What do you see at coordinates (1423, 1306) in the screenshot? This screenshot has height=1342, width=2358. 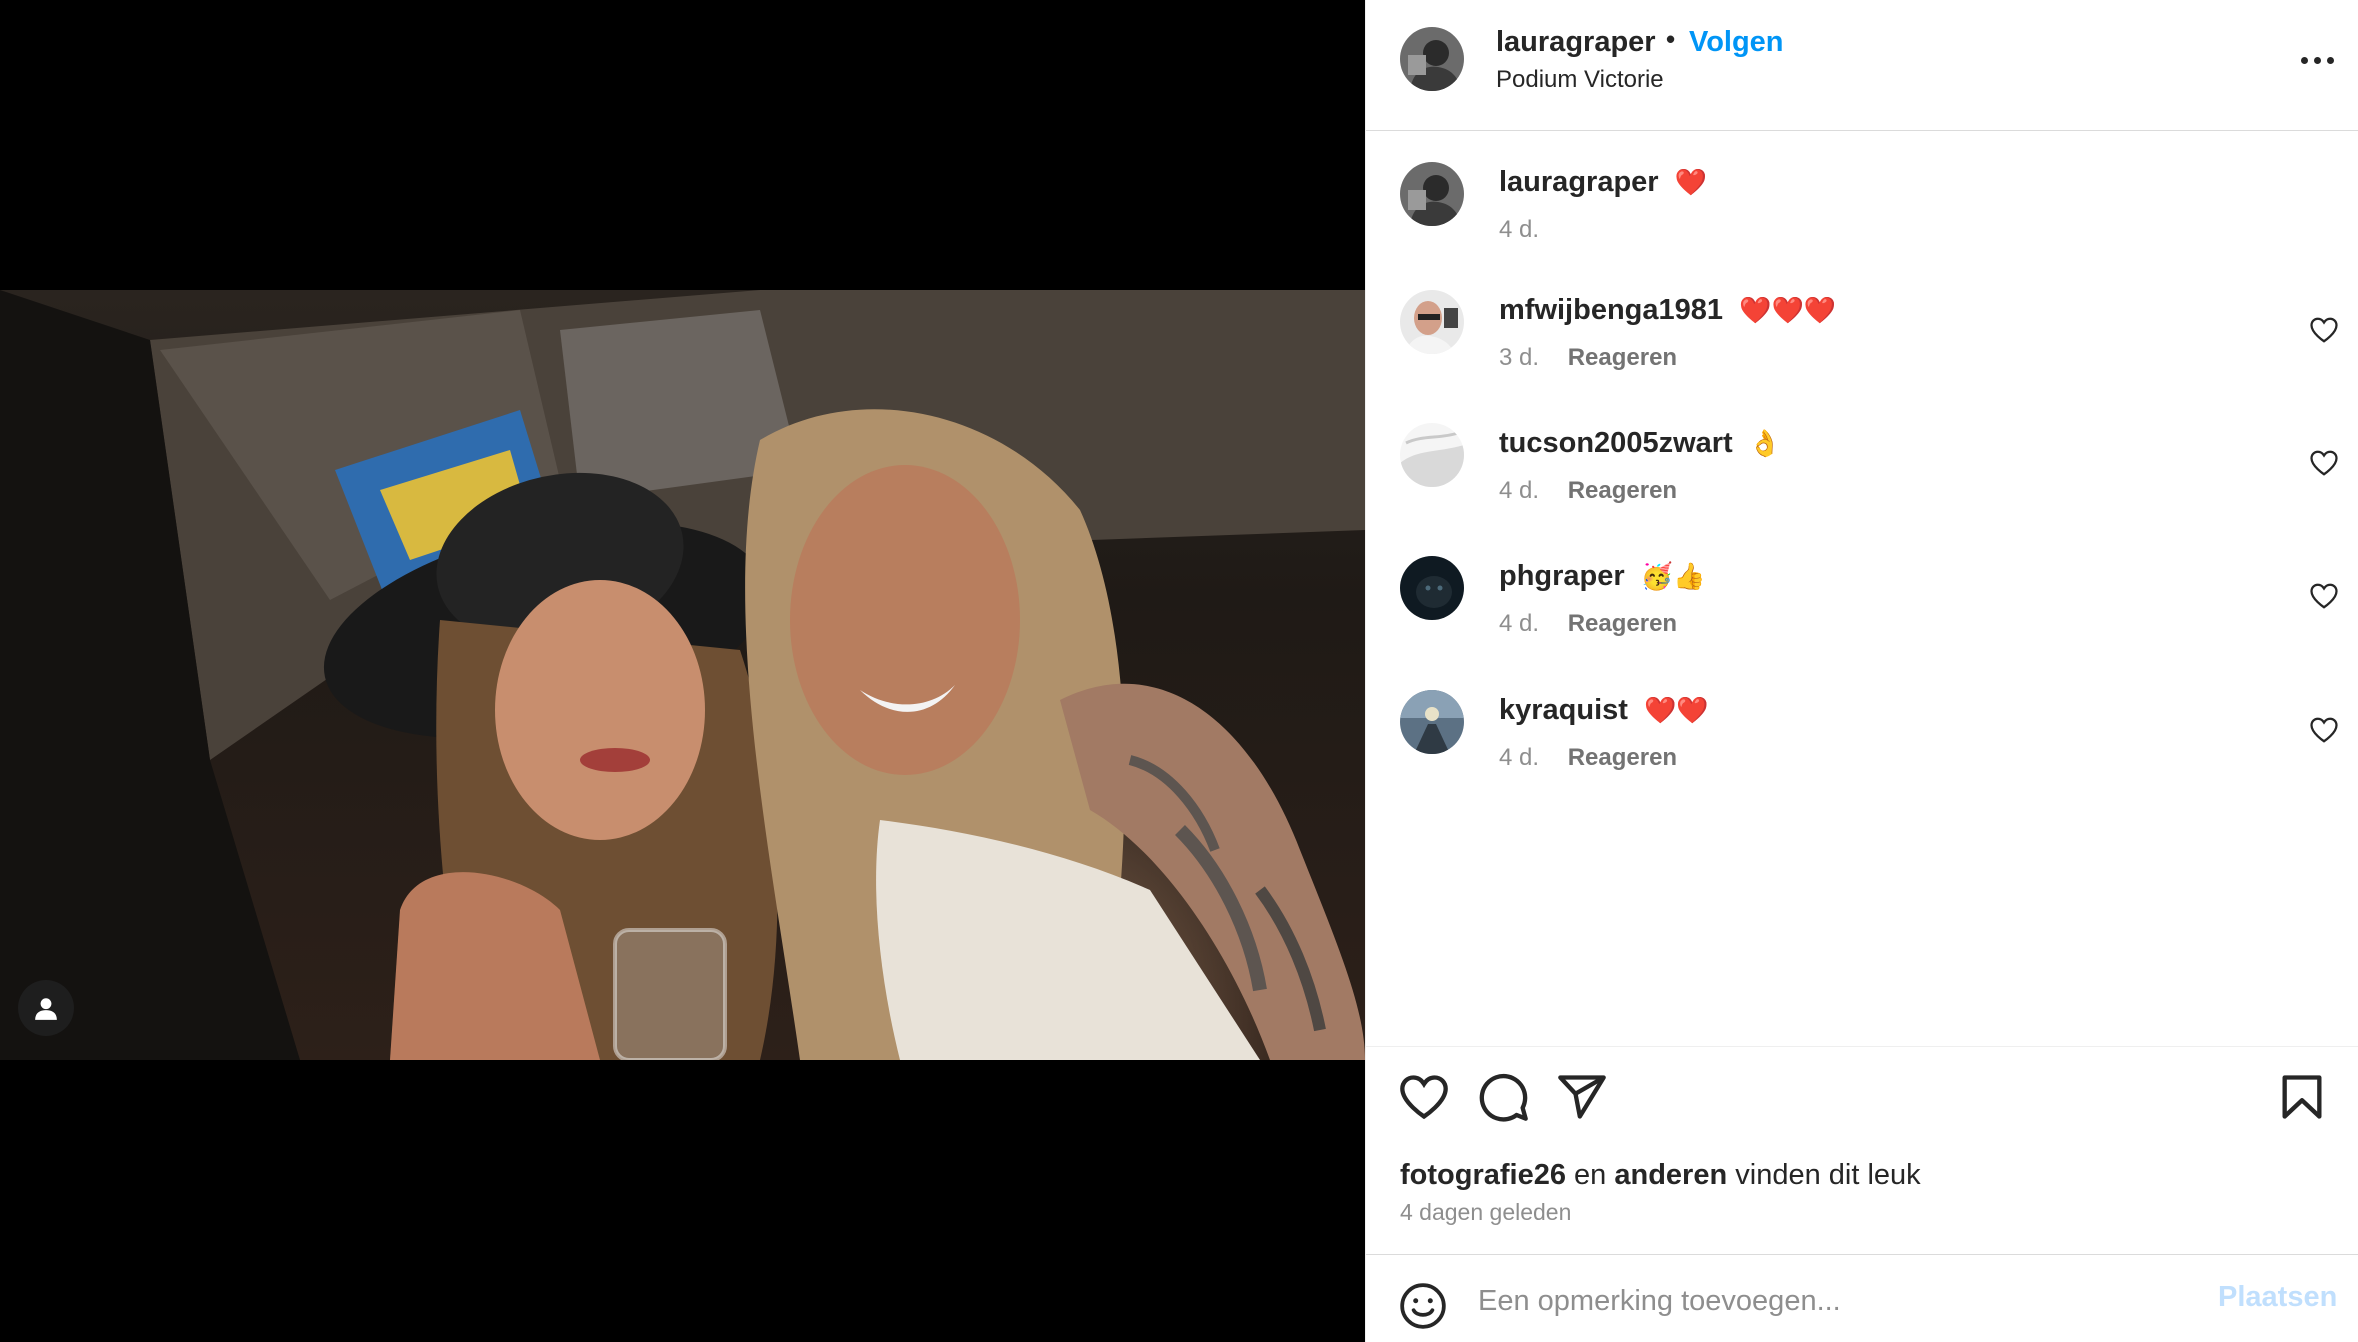 I see `emoji-icon` at bounding box center [1423, 1306].